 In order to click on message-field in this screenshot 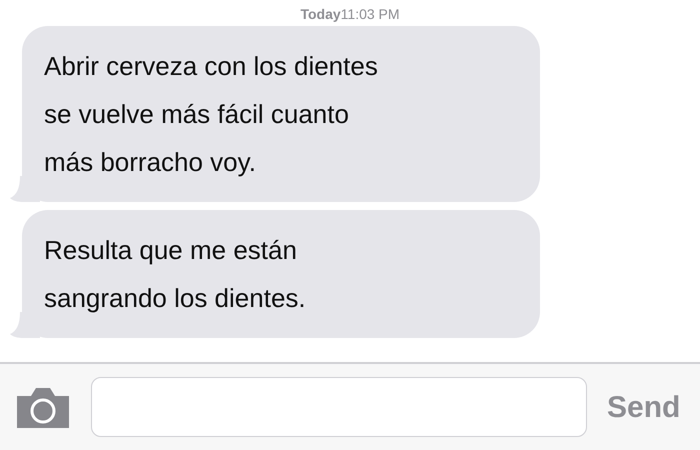, I will do `click(339, 407)`.